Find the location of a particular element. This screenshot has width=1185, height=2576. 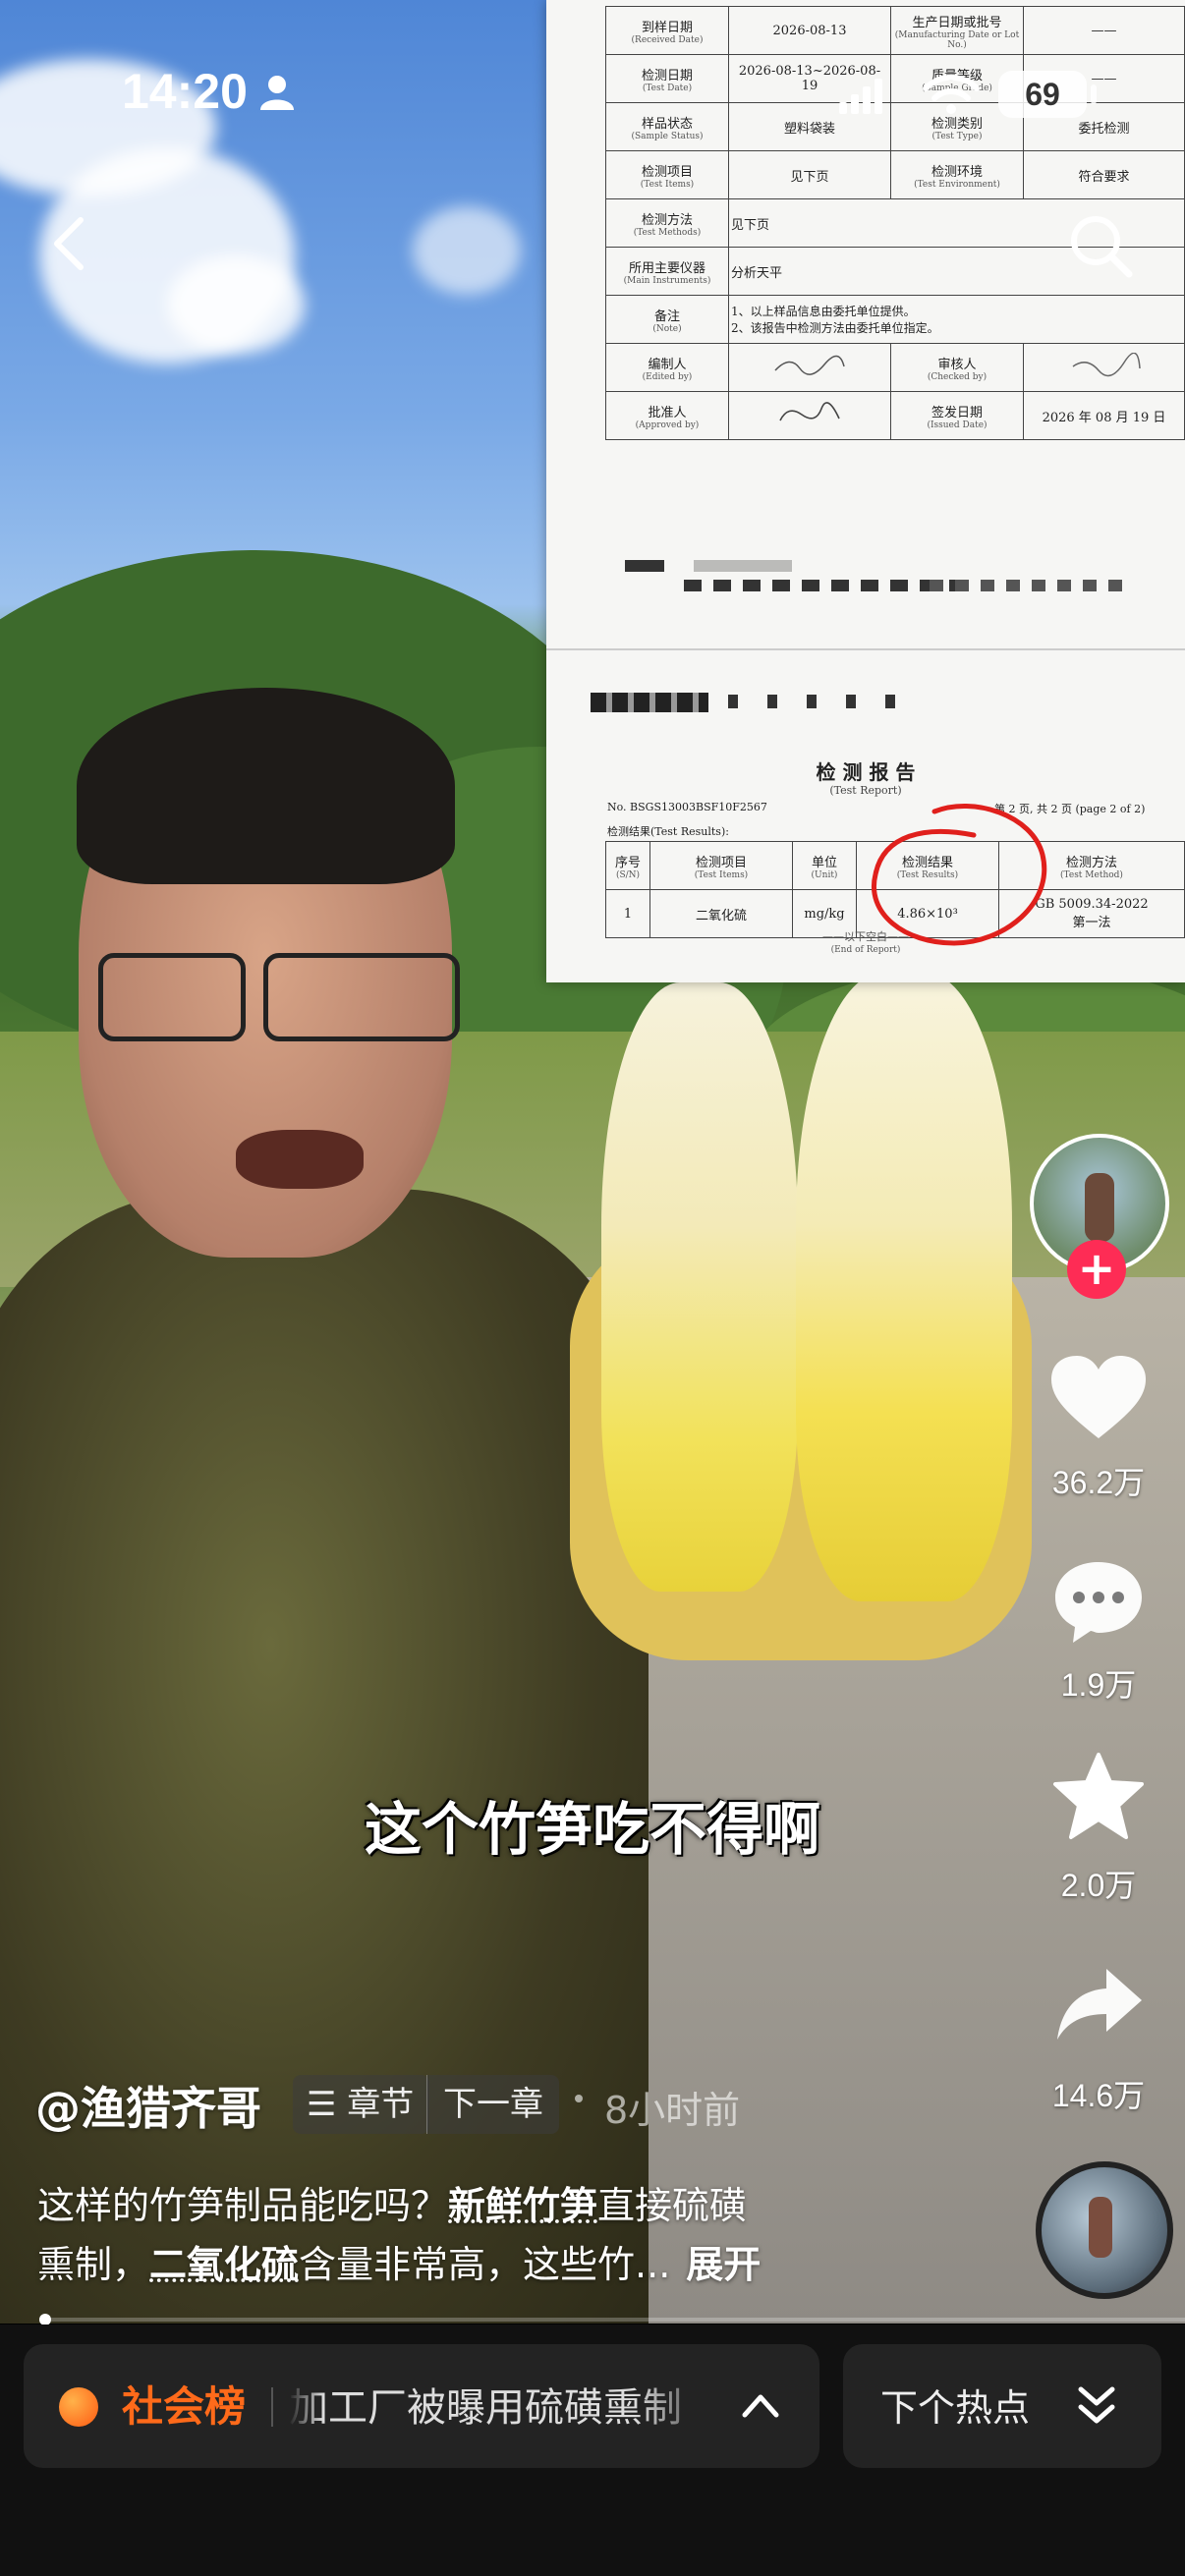

person-icon is located at coordinates (277, 93).